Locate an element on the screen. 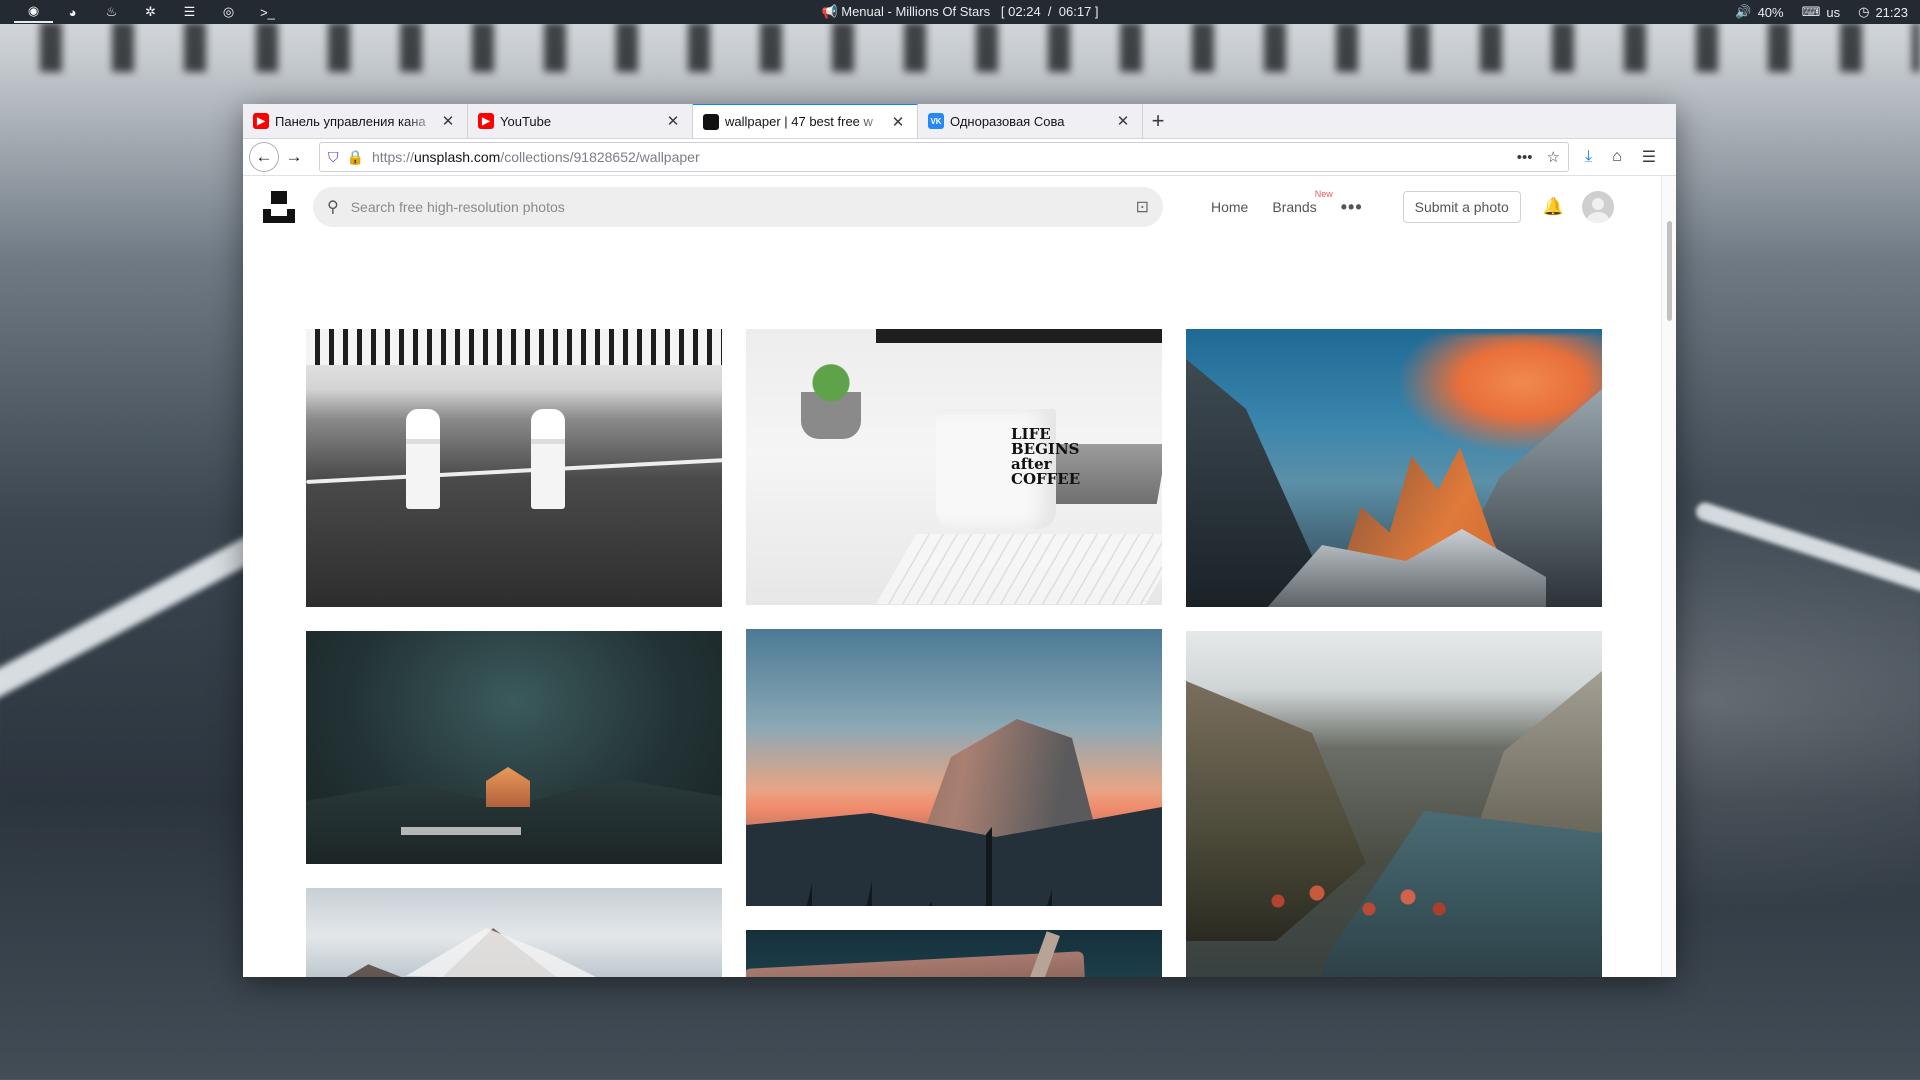 This screenshot has width=1920, height=1080. app-icon-2: ◕ is located at coordinates (72, 12).